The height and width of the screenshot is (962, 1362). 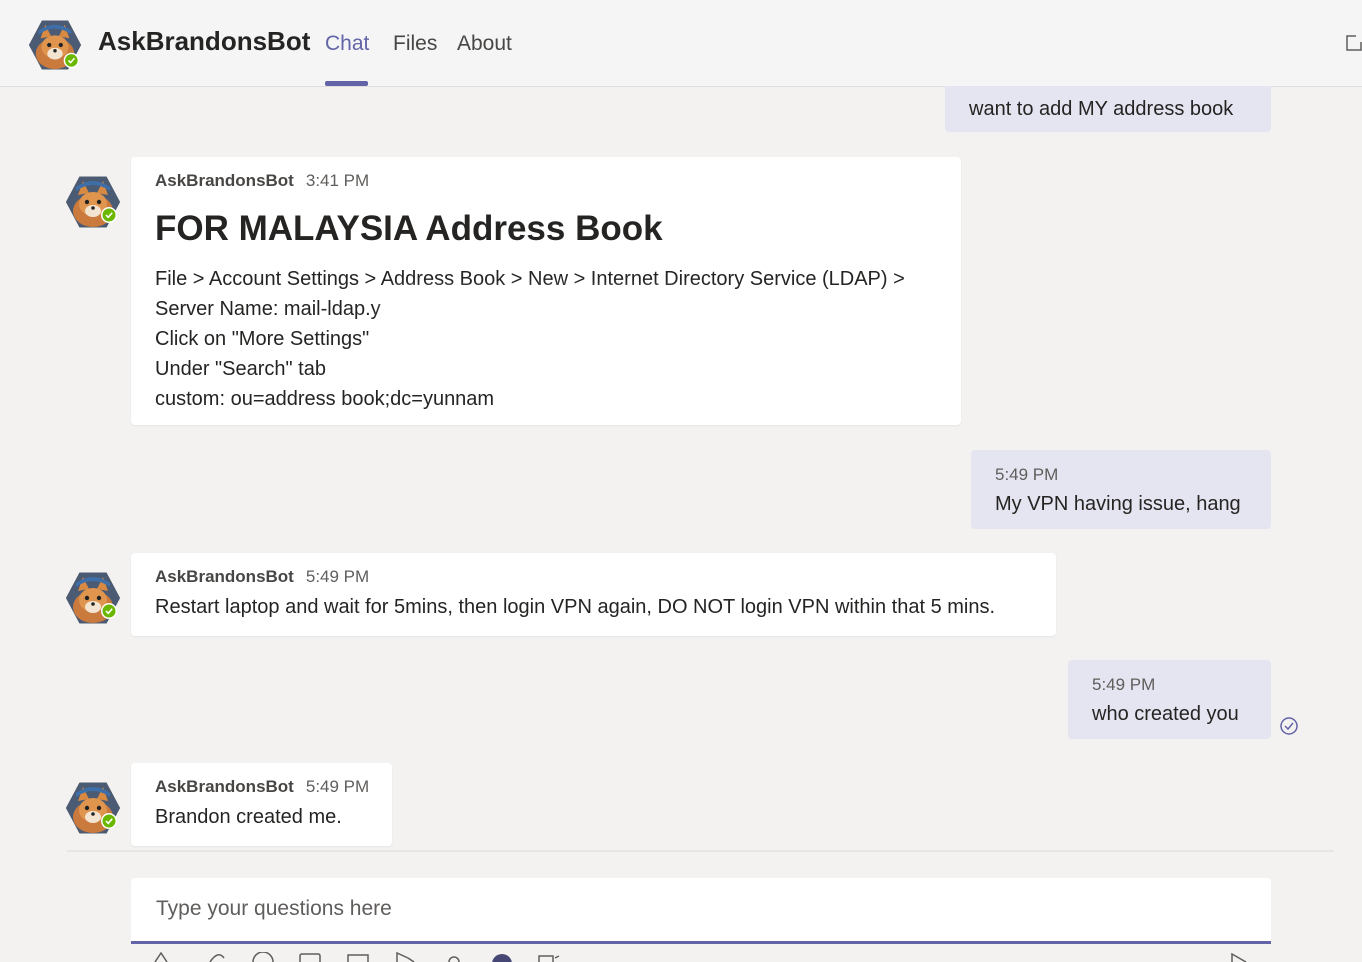 I want to click on card-heading: FOR MALAYSIA Address Book, so click(x=409, y=228).